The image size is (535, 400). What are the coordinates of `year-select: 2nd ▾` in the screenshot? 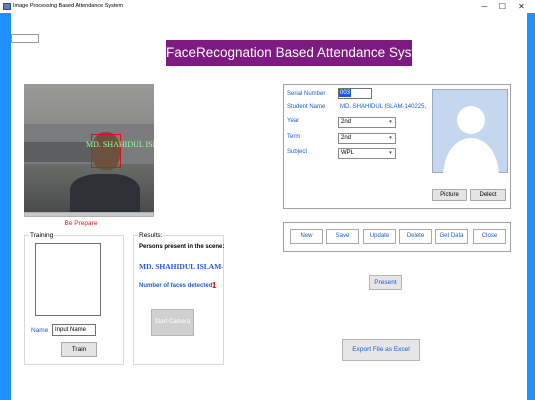 It's located at (367, 122).